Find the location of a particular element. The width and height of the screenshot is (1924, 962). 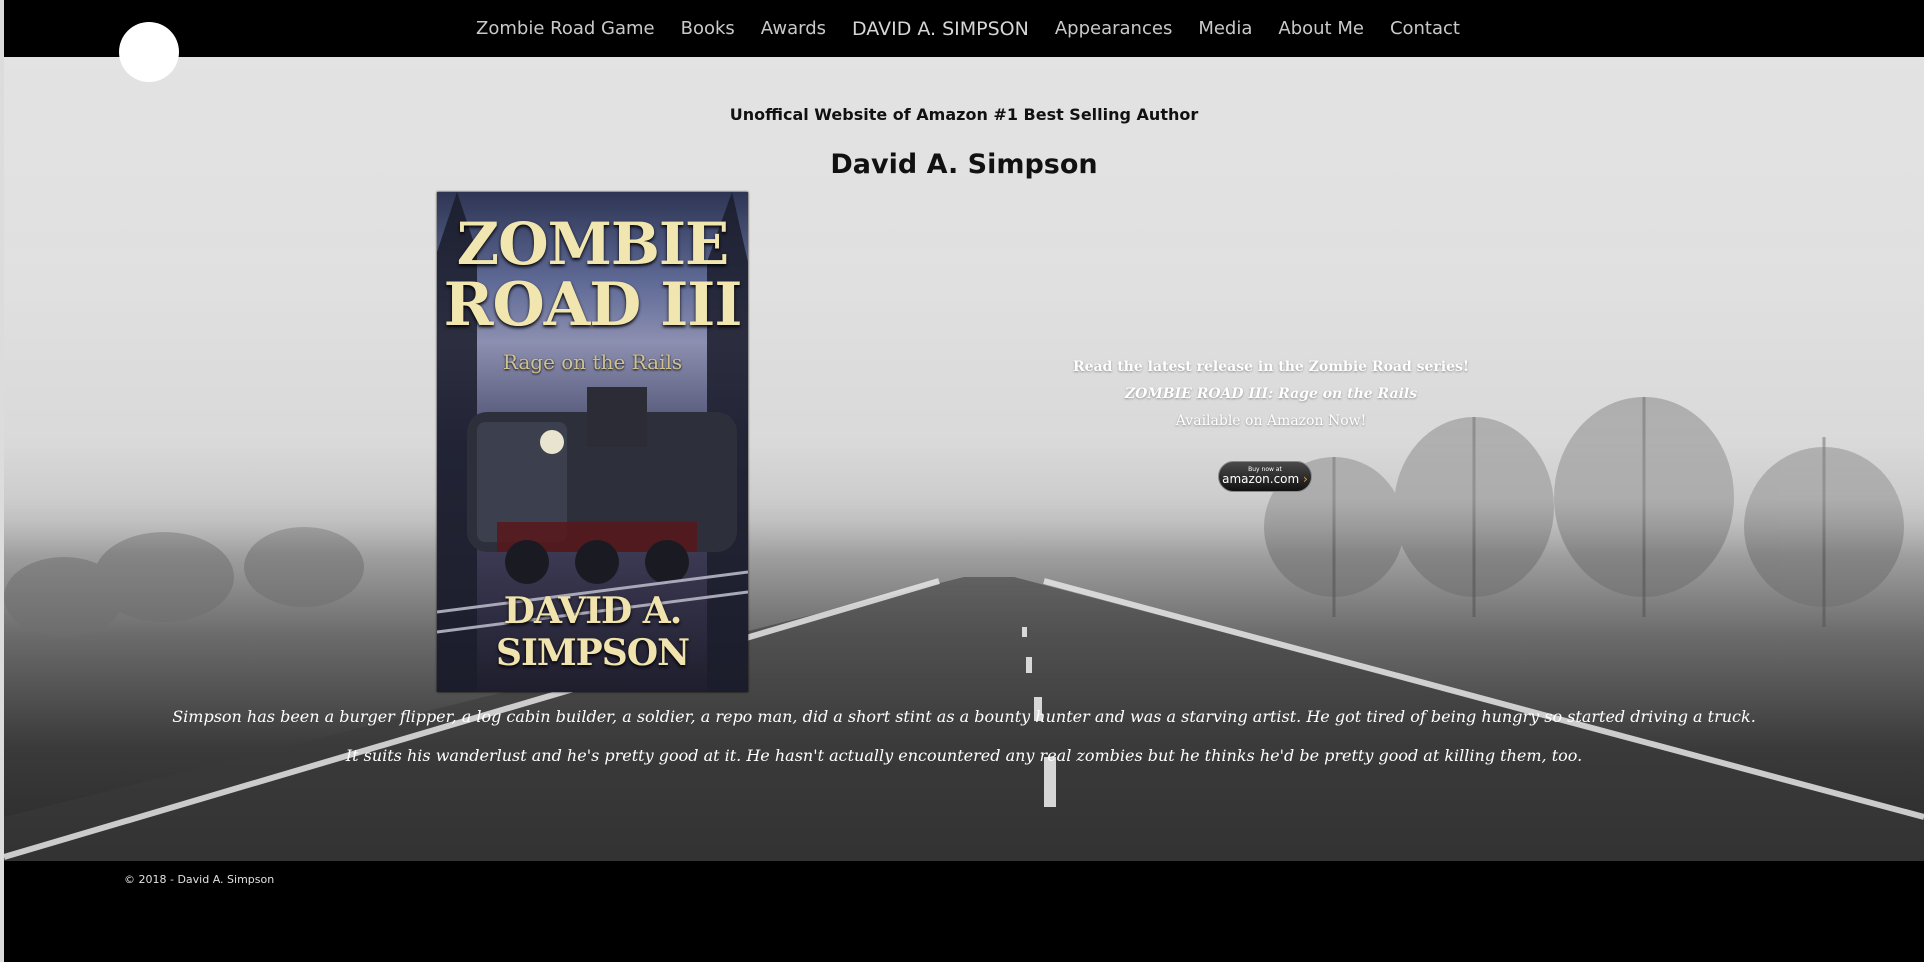

nav-contact: Contact is located at coordinates (1425, 28).